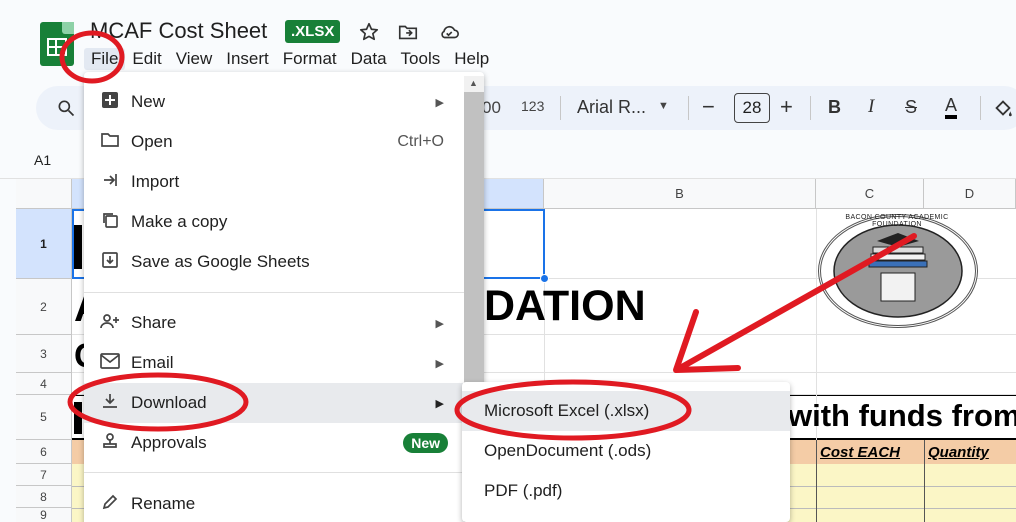  I want to click on cell-a1-text-fragment, so click(78, 247).